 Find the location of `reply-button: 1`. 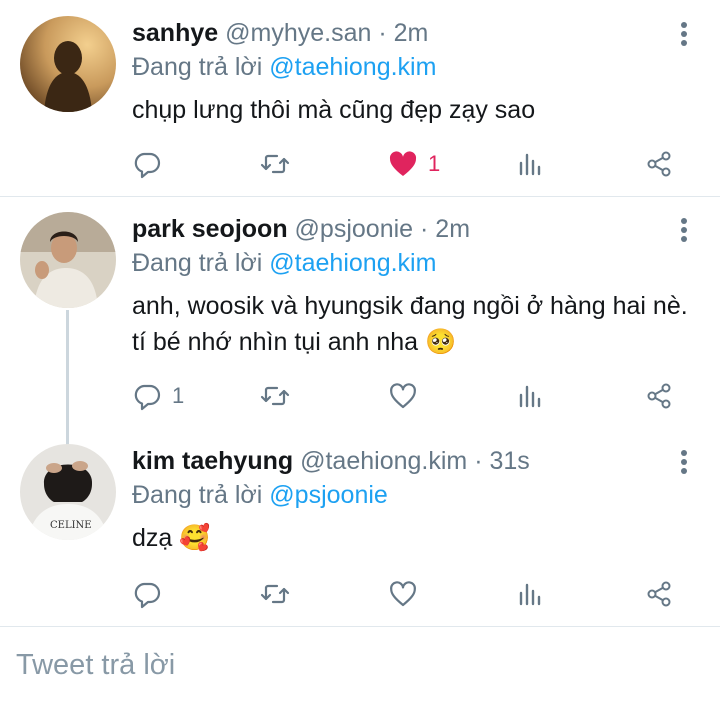

reply-button: 1 is located at coordinates (158, 396).